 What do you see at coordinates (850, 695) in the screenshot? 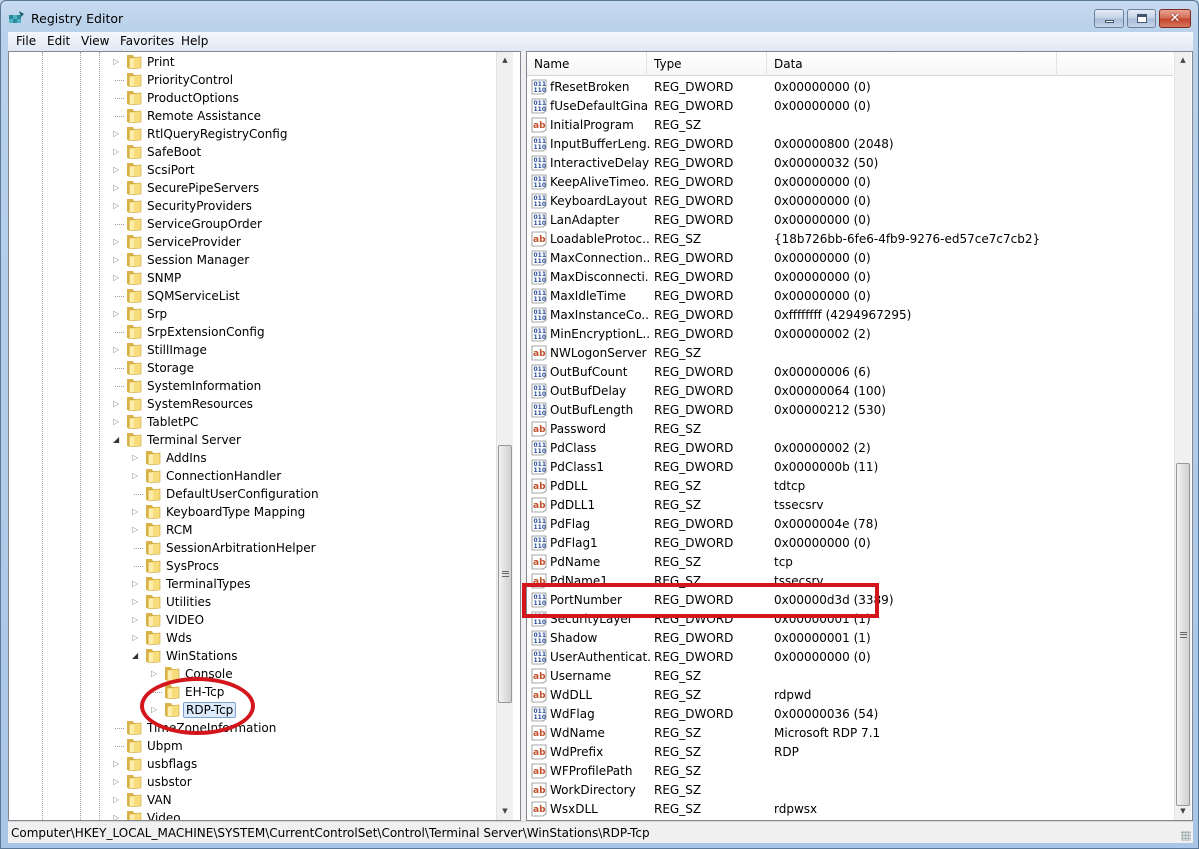
I see `value-row: ab WdDLL REG_SZ rdpwd` at bounding box center [850, 695].